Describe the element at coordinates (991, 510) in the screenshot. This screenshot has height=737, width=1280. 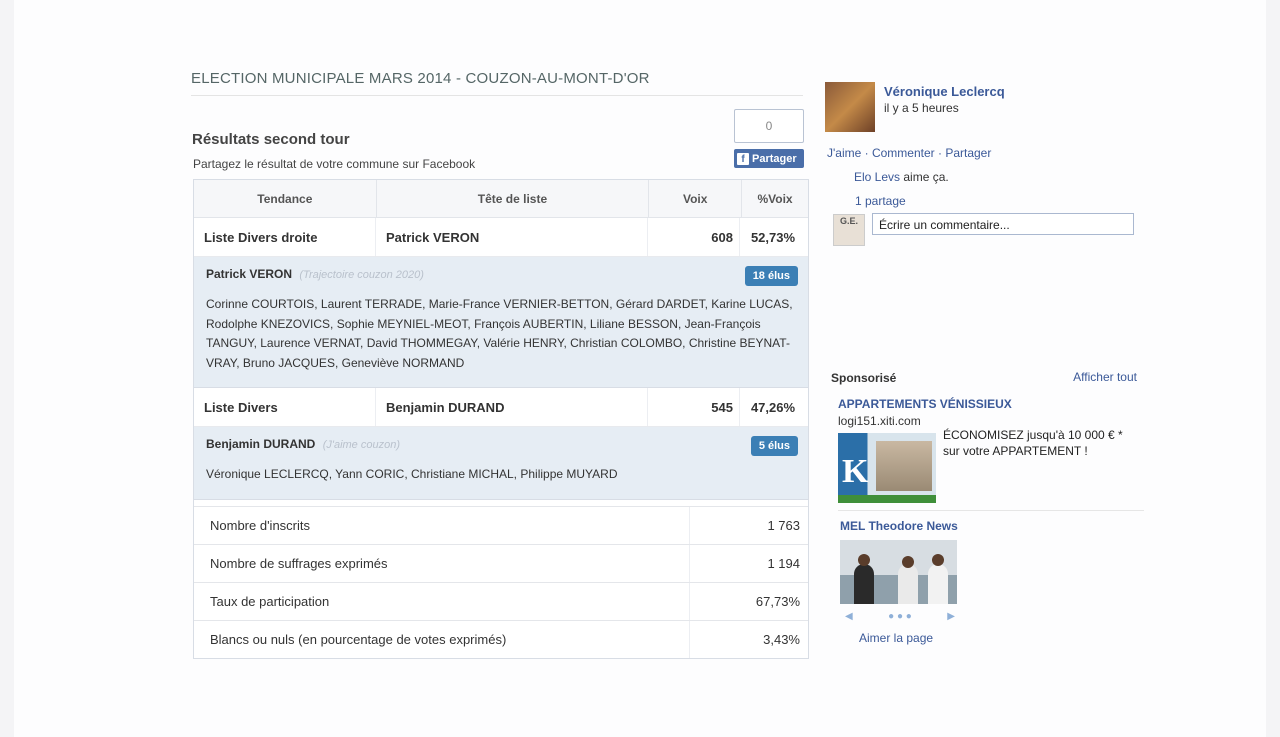
I see `divider` at that location.